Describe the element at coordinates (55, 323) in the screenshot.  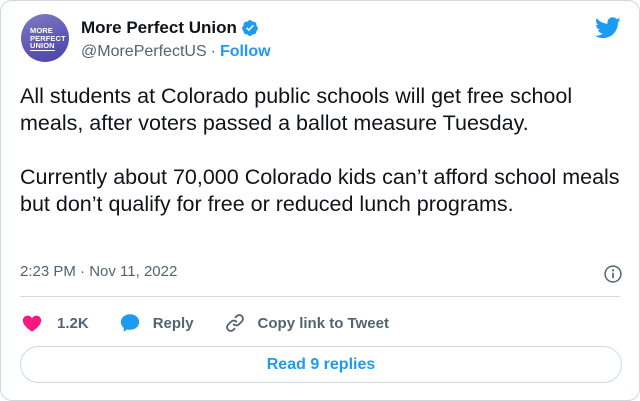
I see `like-button: 1.2K` at that location.